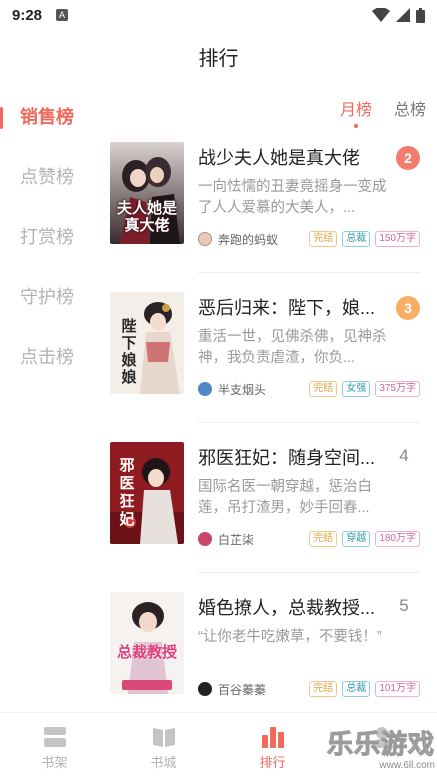 Image resolution: width=437 pixels, height=776 pixels. What do you see at coordinates (54, 762) in the screenshot?
I see `nav-bookshelf-label: 书架` at bounding box center [54, 762].